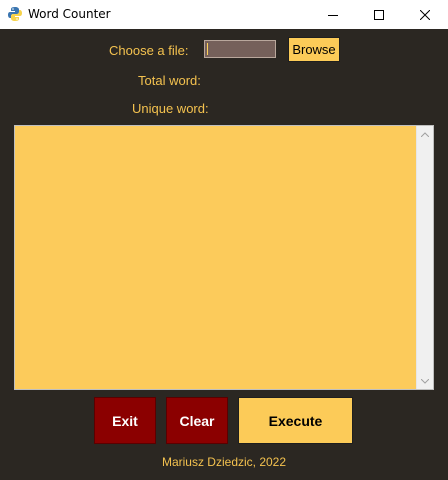 The height and width of the screenshot is (480, 448). What do you see at coordinates (15, 14) in the screenshot?
I see `python-icon` at bounding box center [15, 14].